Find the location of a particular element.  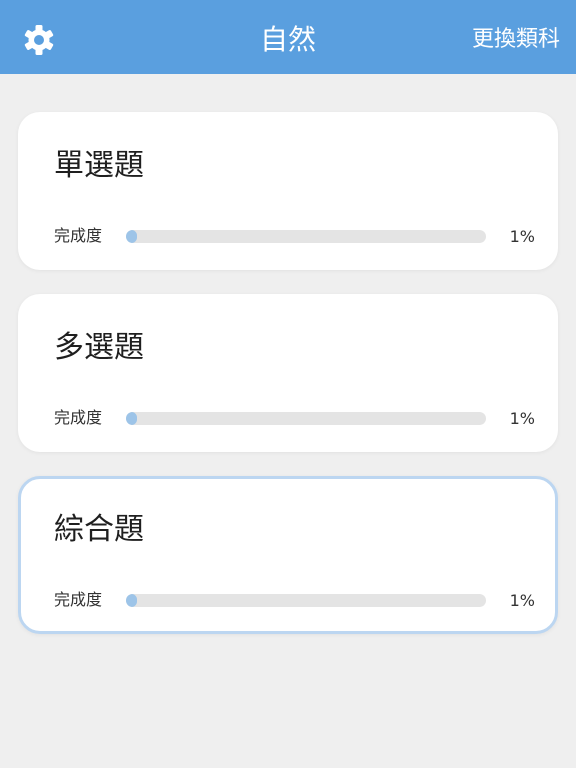

settings-button is located at coordinates (39, 40).